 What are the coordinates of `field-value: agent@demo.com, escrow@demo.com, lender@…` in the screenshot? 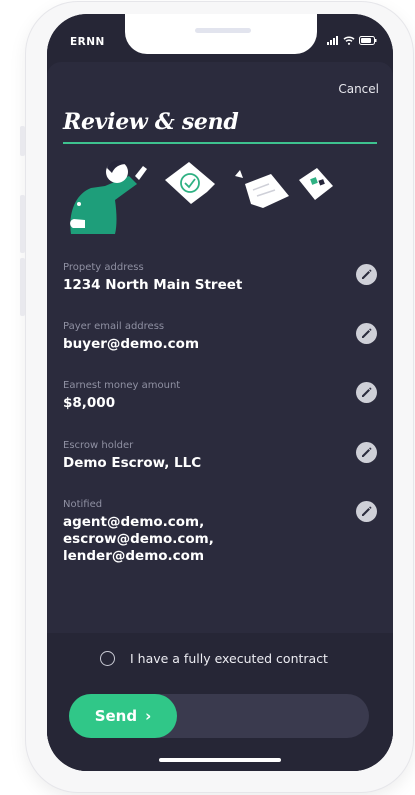 It's located at (138, 539).